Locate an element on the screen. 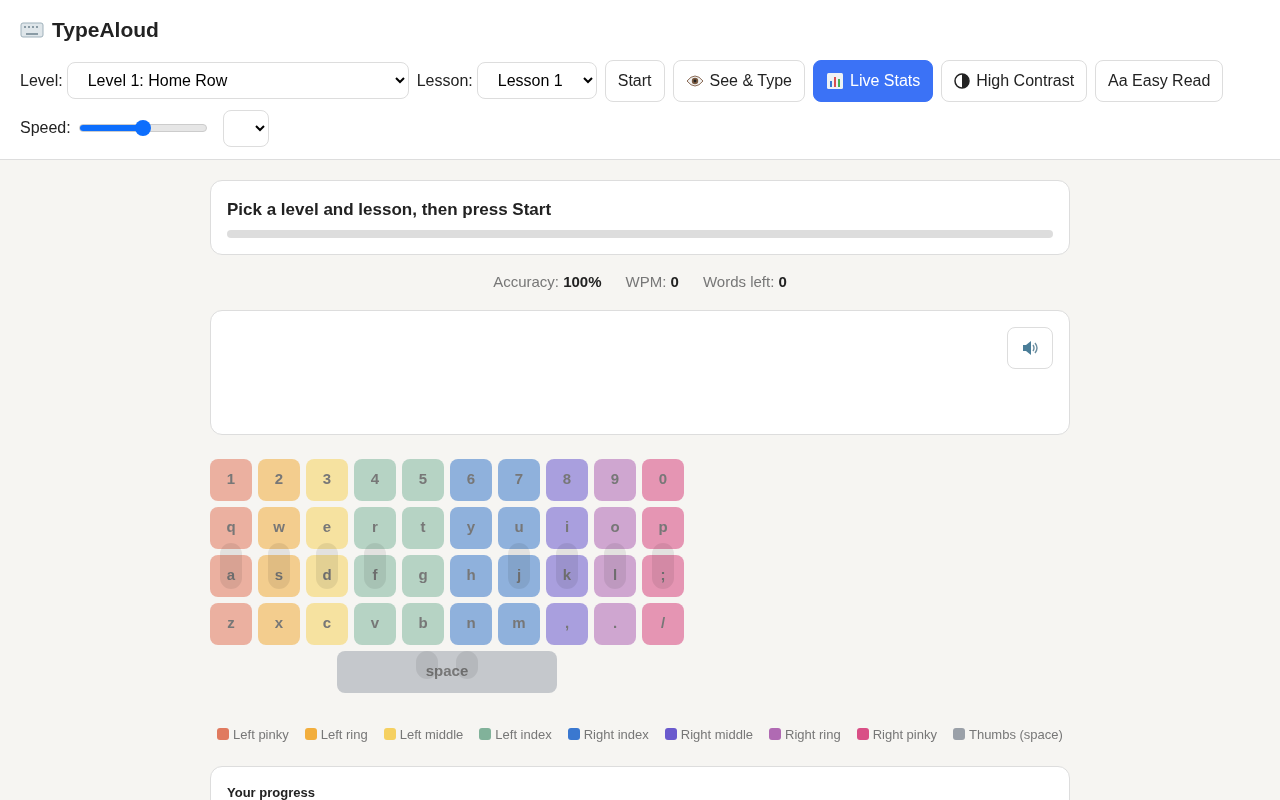 This screenshot has width=1280, height=800. keyboard-key: 1 is located at coordinates (231, 479).